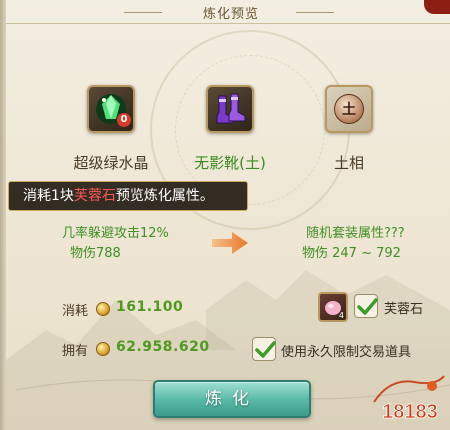 This screenshot has height=430, width=450. I want to click on item-slot-green-crystal: 0, so click(111, 109).